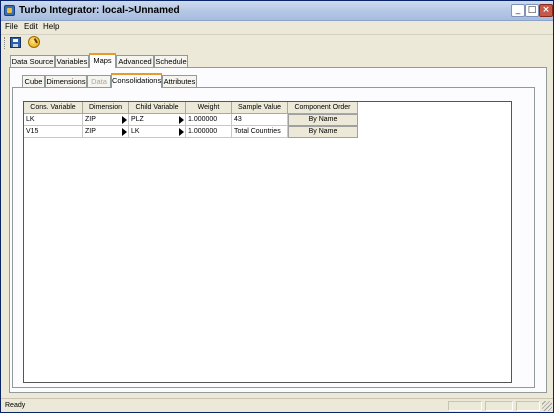 This screenshot has height=413, width=554. What do you see at coordinates (157, 108) in the screenshot?
I see `header-child-variable: Child Variable` at bounding box center [157, 108].